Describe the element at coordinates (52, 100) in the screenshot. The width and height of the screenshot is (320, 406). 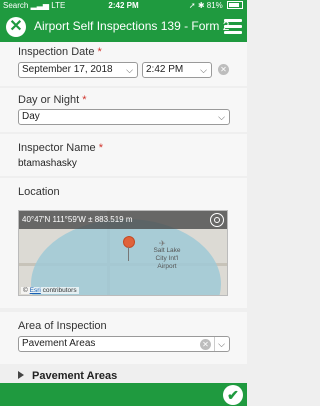
I see `day-or-night-label: Day or Night *` at that location.